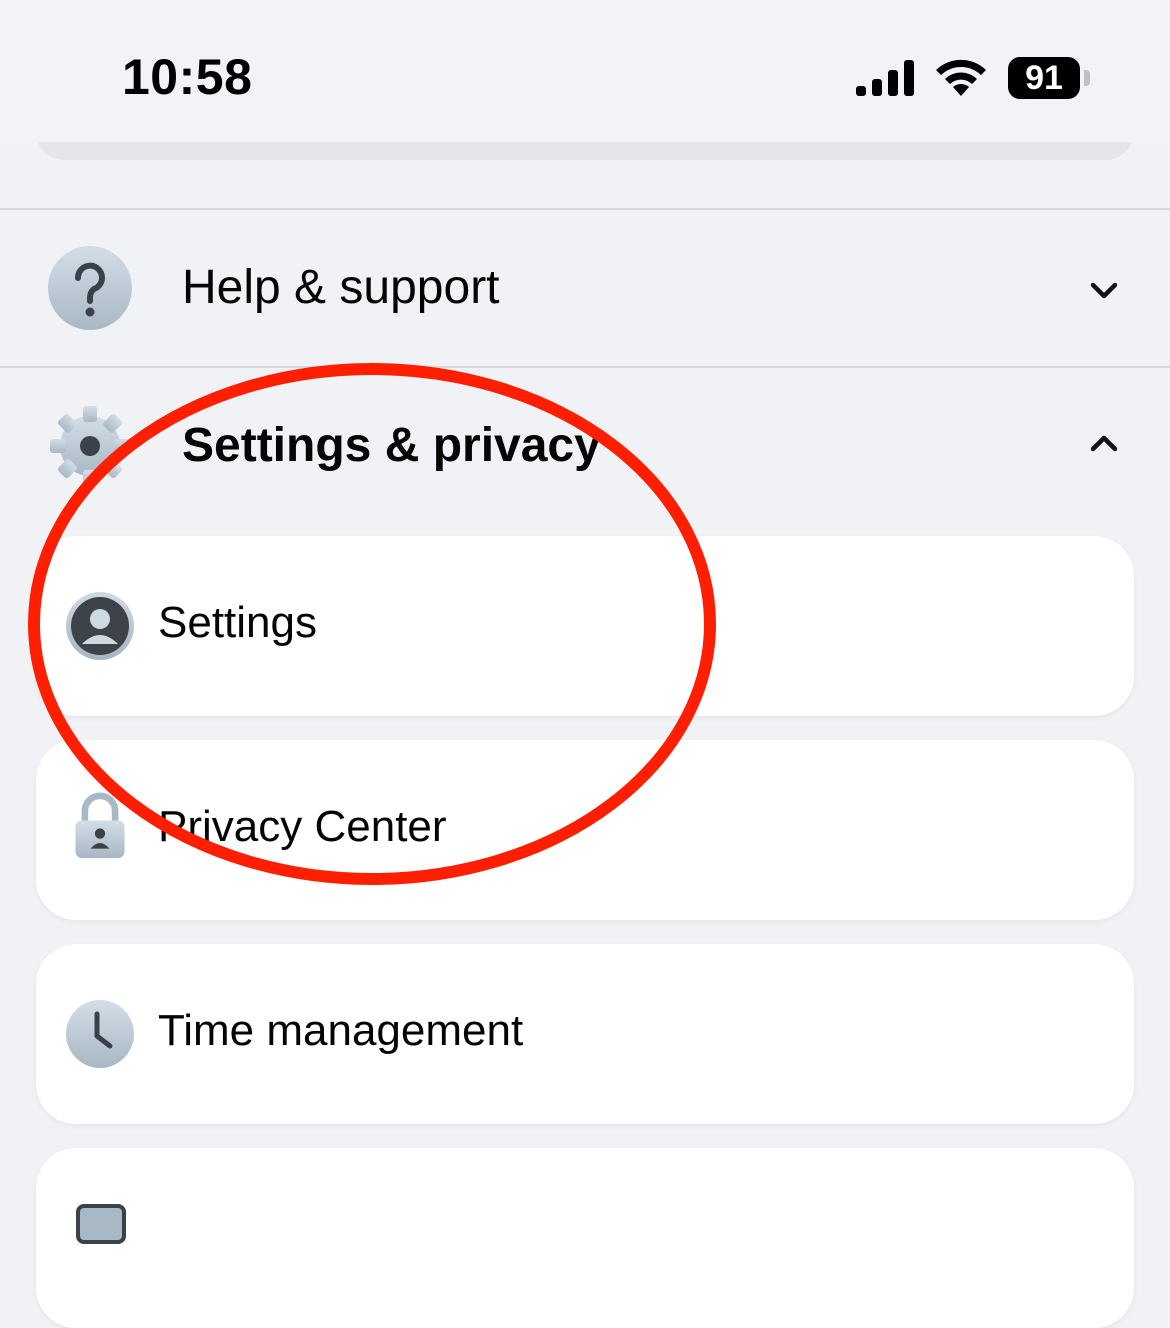  Describe the element at coordinates (391, 445) in the screenshot. I see `settings-privacy-label: Settings & privacy` at that location.